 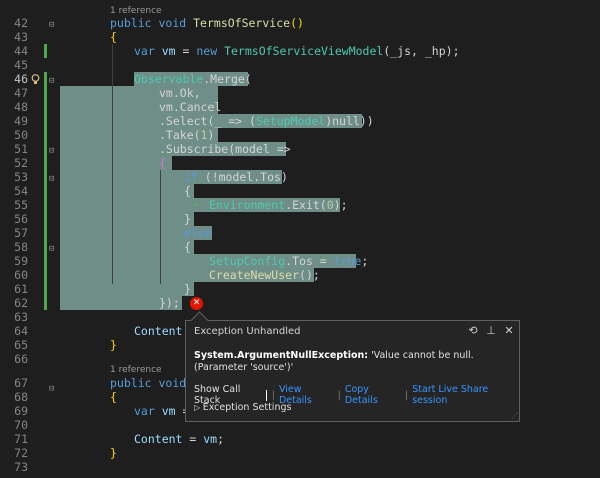 I want to click on code-line: public void, so click(x=148, y=383).